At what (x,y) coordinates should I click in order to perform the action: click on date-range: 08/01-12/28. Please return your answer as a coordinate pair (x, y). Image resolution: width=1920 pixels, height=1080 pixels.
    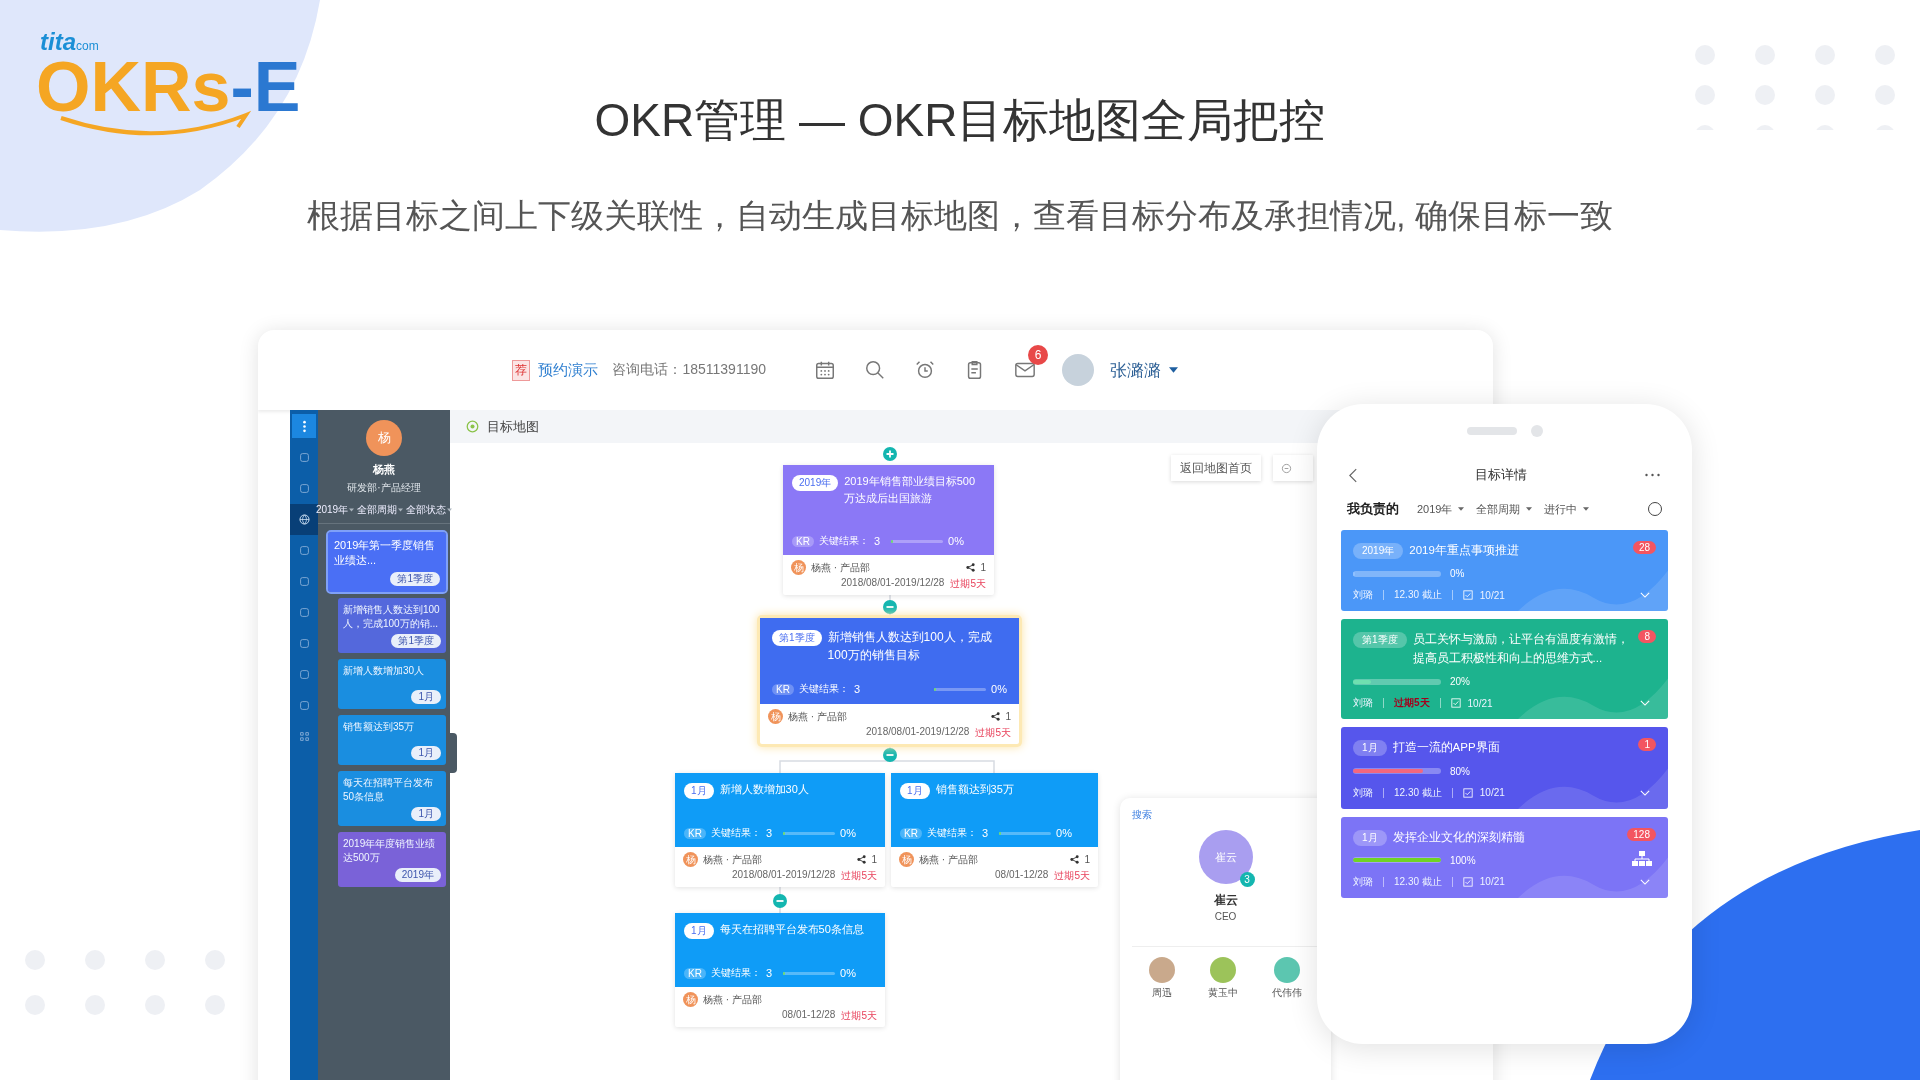
    Looking at the image, I should click on (809, 1015).